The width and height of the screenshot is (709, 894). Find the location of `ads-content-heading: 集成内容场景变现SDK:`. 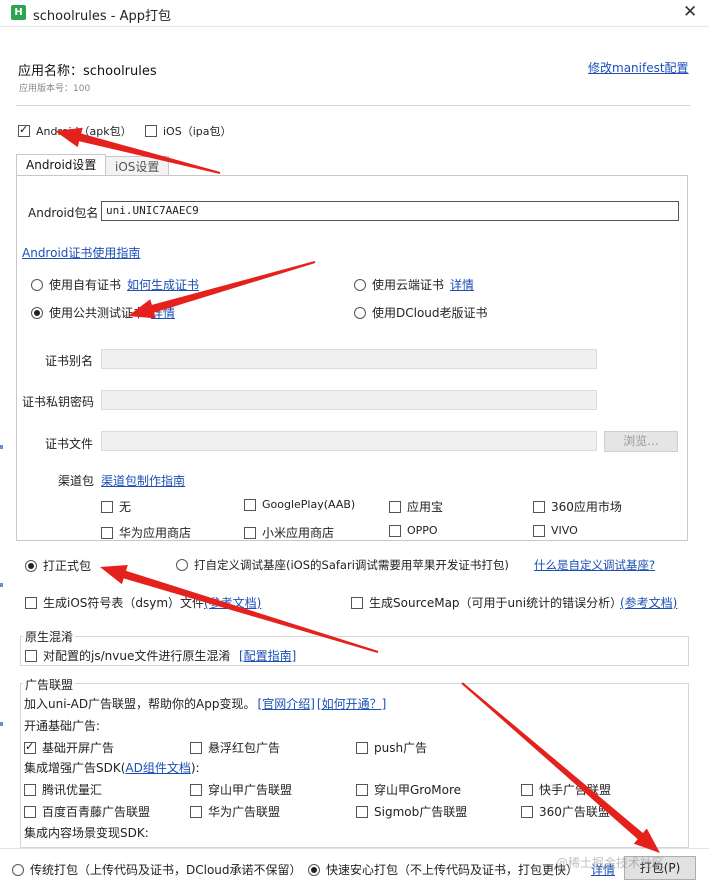

ads-content-heading: 集成内容场景变现SDK: is located at coordinates (86, 833).